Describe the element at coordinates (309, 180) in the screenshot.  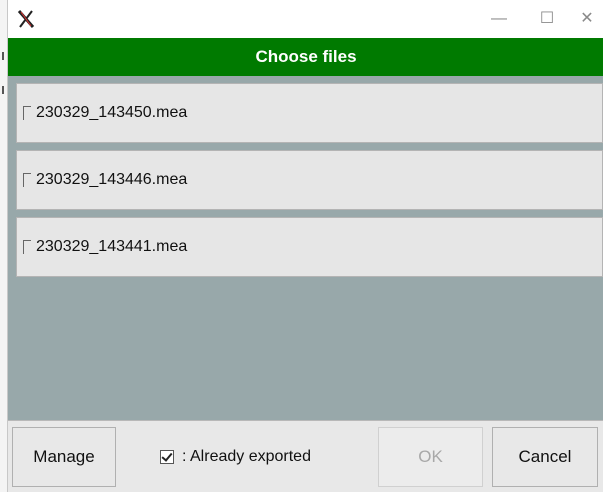
I see `file-item: 230329_143446.mea` at that location.